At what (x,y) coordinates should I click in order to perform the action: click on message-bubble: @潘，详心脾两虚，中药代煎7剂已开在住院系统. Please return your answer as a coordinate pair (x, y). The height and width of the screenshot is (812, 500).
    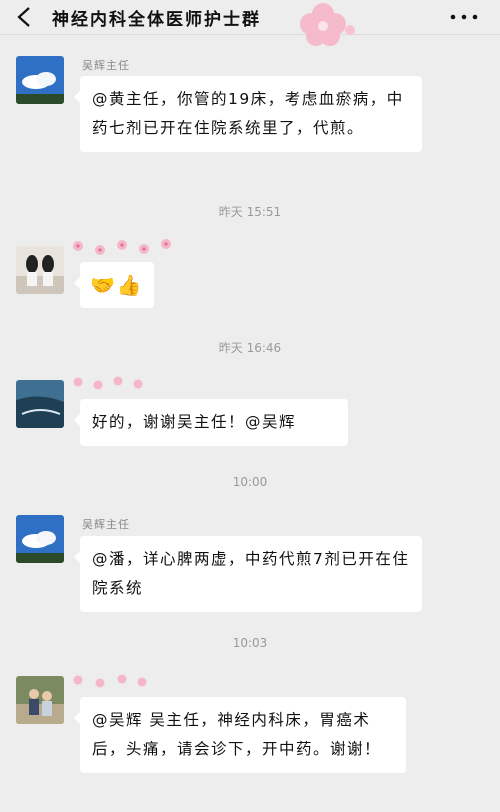
    Looking at the image, I should click on (248, 574).